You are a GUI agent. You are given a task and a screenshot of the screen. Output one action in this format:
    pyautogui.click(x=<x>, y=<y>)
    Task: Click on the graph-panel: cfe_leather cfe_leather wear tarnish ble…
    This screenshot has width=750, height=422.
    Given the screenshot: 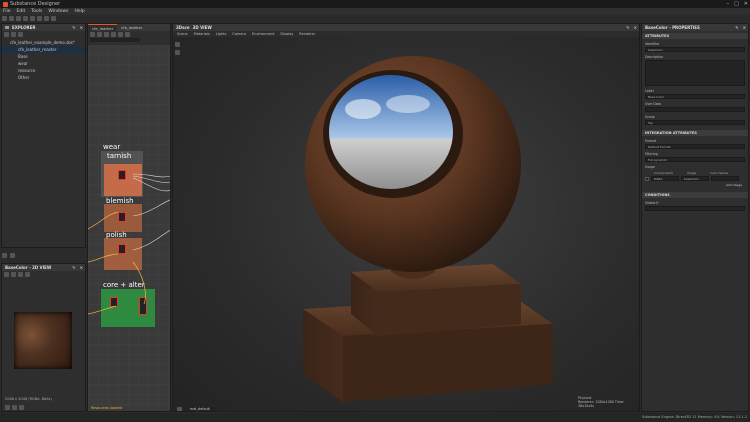 What is the action you would take?
    pyautogui.click(x=129, y=217)
    